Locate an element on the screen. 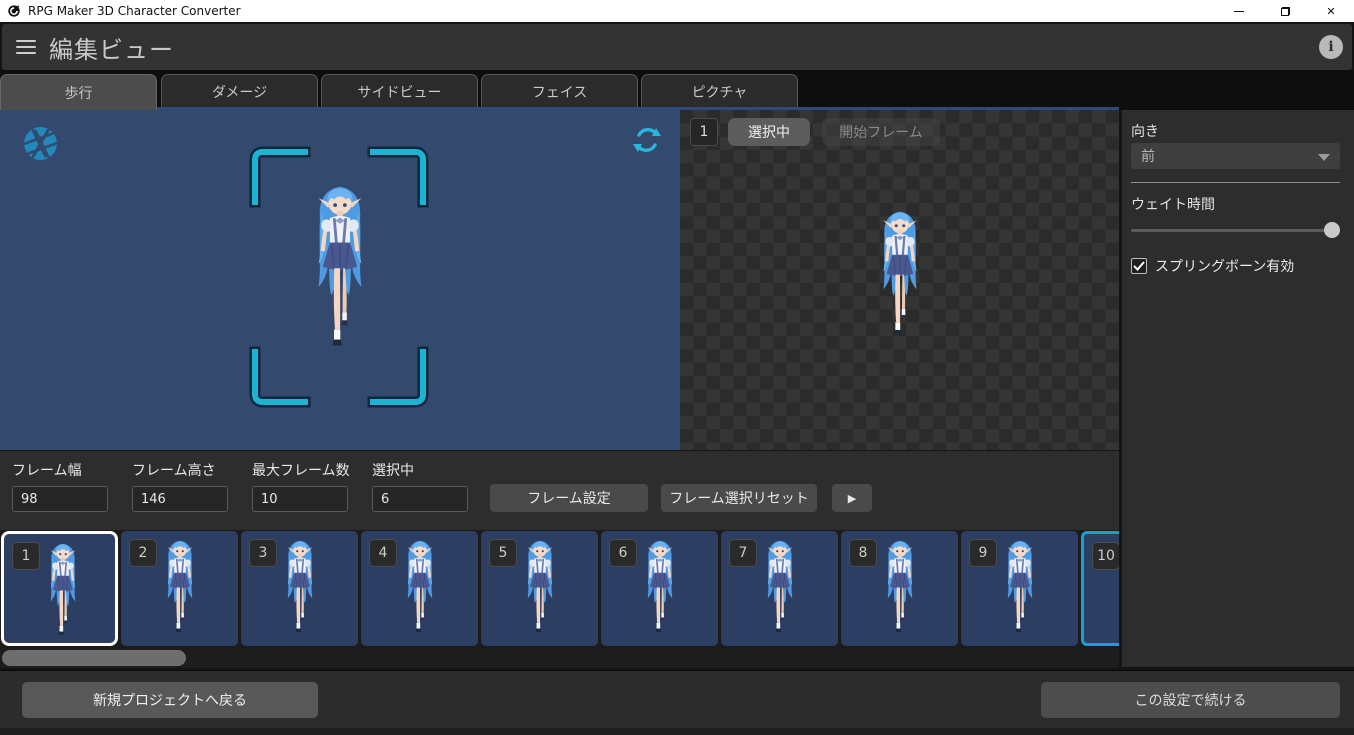  wait-time-label: ウェイト時間 is located at coordinates (1173, 205).